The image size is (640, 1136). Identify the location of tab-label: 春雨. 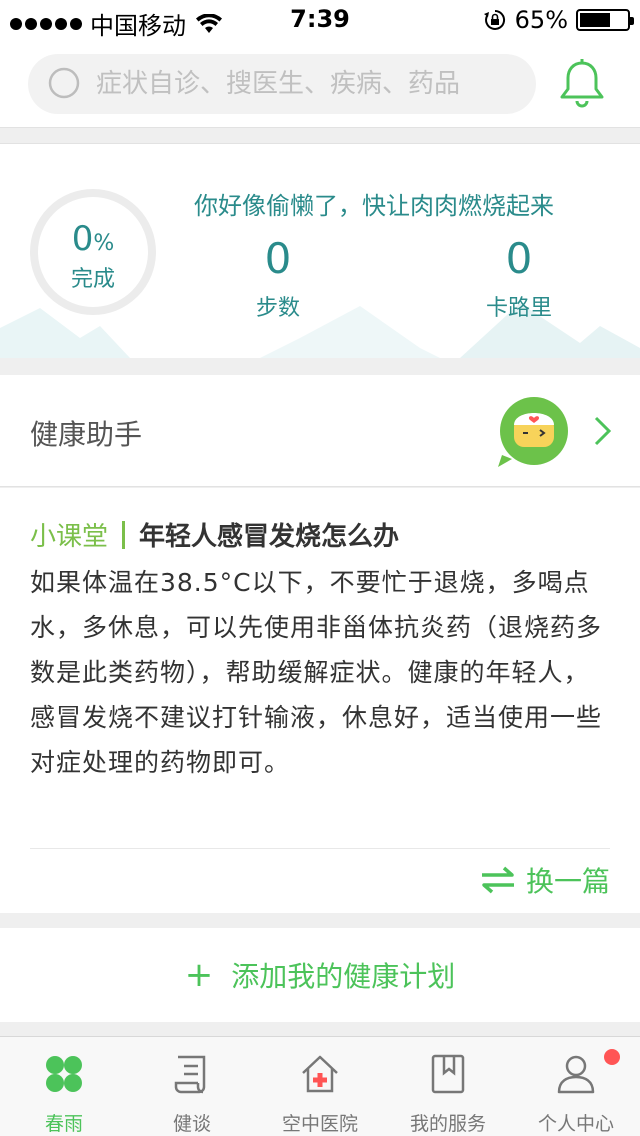
(63, 1124).